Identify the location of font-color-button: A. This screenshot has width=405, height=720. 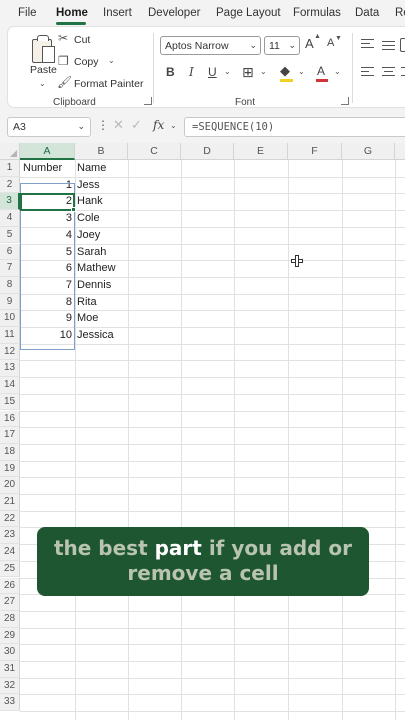
(321, 71).